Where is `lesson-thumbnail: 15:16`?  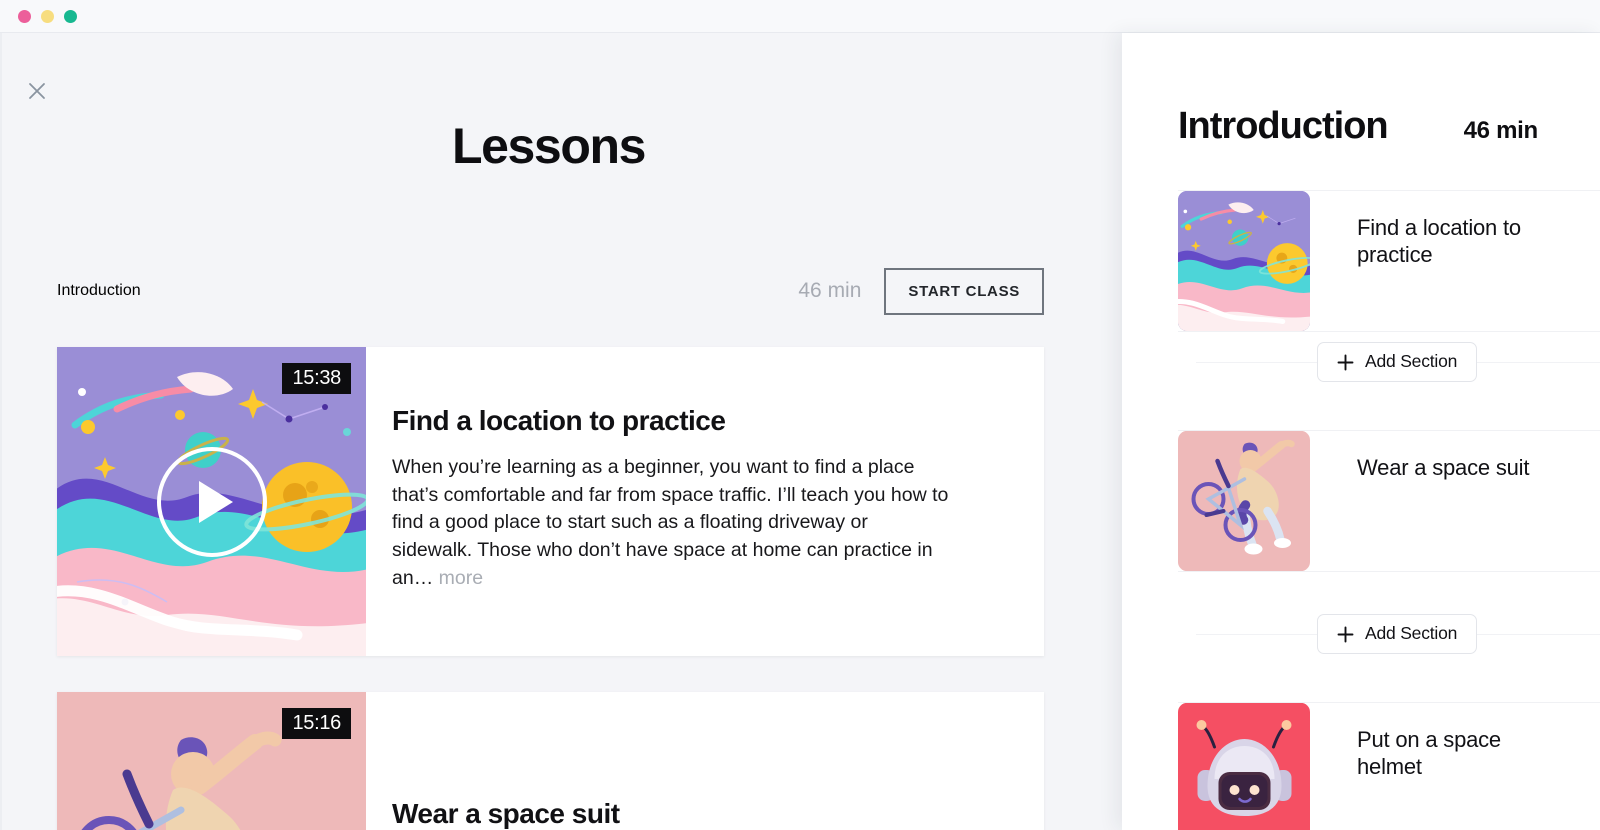
lesson-thumbnail: 15:16 is located at coordinates (211, 761).